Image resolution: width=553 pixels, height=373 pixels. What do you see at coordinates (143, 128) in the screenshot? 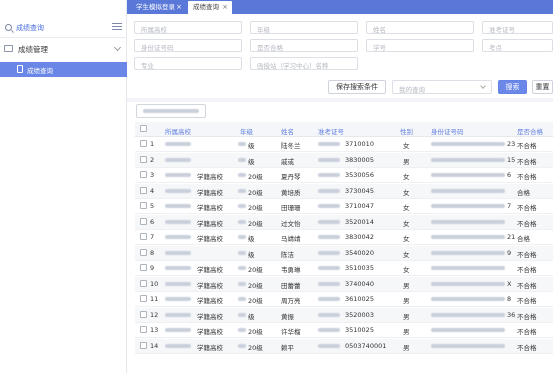
I see `select-all-checkbox` at bounding box center [143, 128].